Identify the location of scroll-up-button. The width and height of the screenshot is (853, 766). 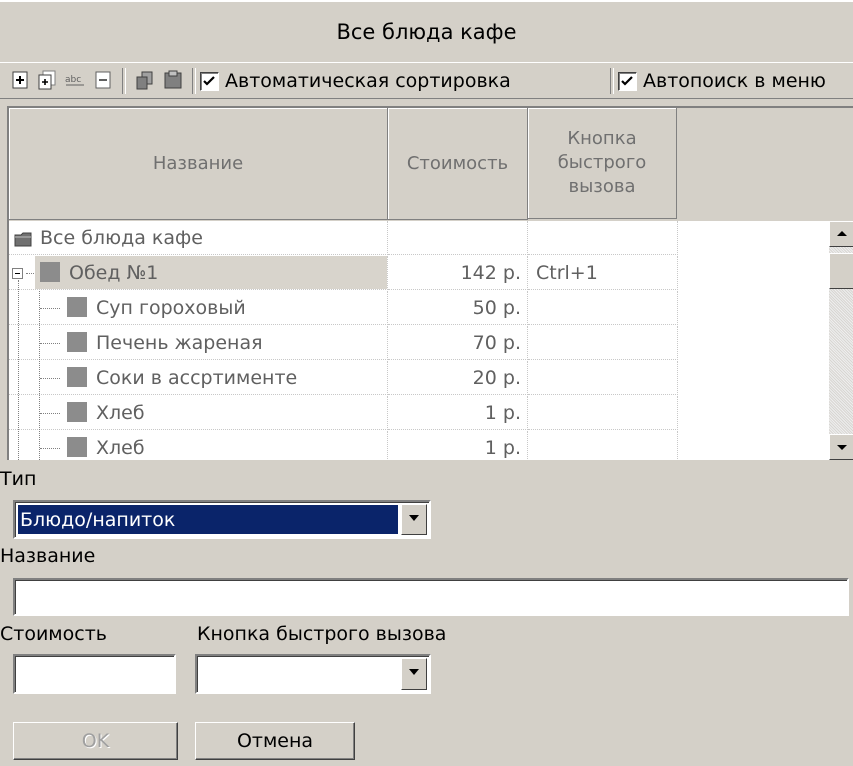
(841, 234).